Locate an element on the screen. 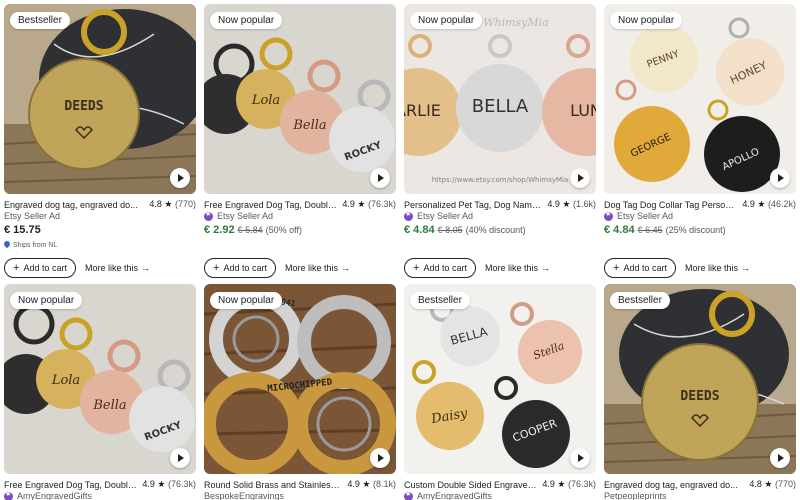 The image size is (800, 500). discount: (40% discount) is located at coordinates (495, 230).